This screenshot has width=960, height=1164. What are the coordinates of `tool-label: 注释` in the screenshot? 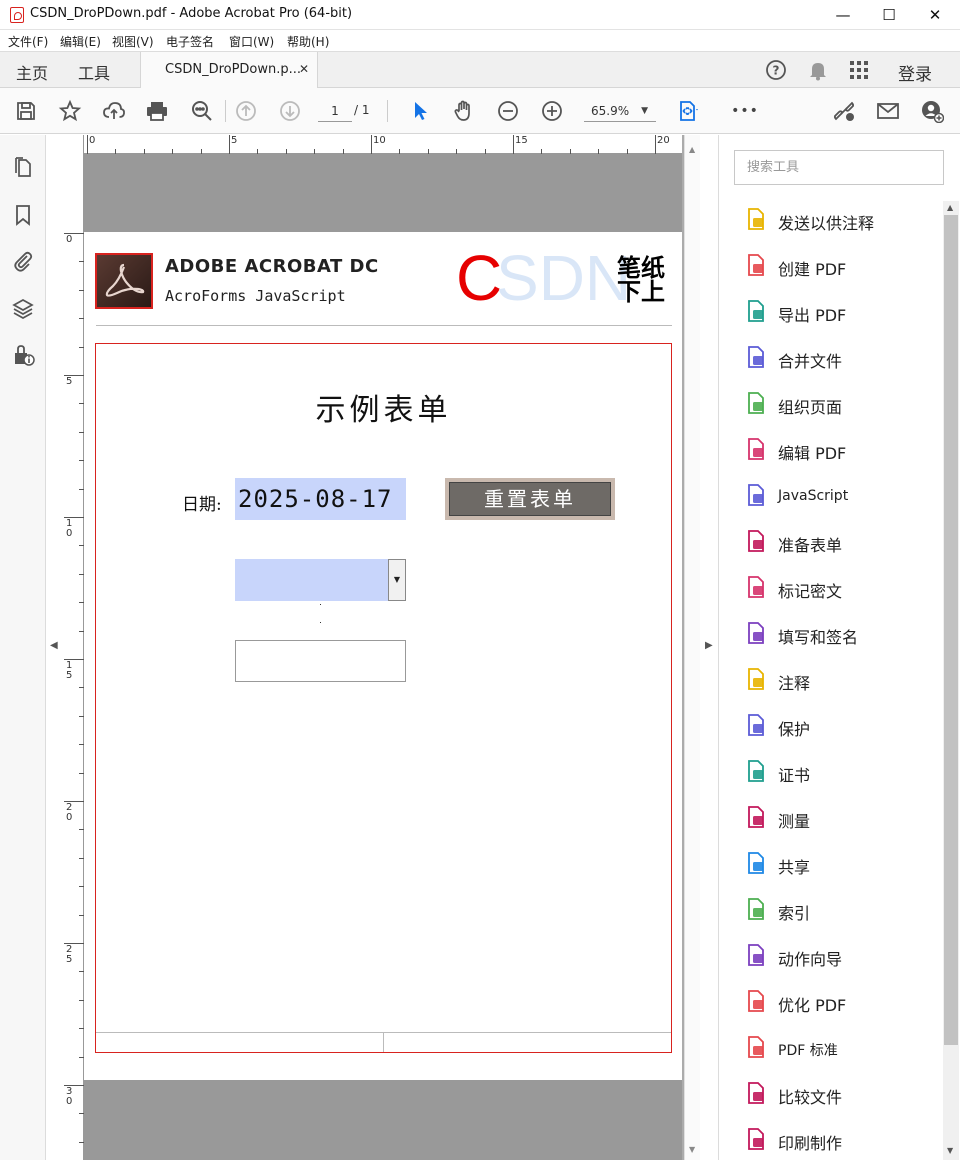 It's located at (794, 683).